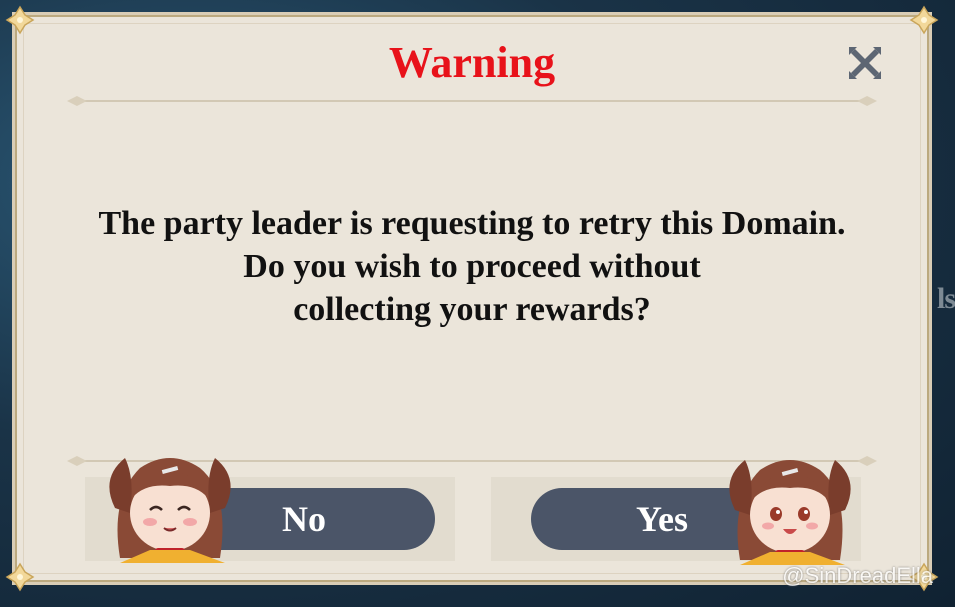 The height and width of the screenshot is (607, 955). What do you see at coordinates (170, 503) in the screenshot?
I see `character-sticker-left` at bounding box center [170, 503].